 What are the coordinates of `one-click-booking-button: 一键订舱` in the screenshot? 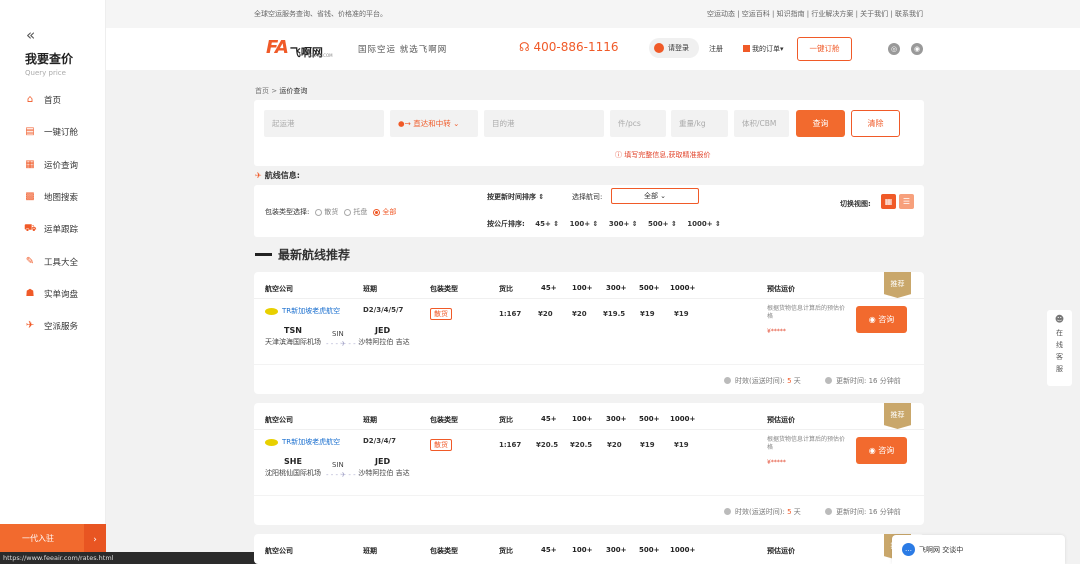 It's located at (824, 49).